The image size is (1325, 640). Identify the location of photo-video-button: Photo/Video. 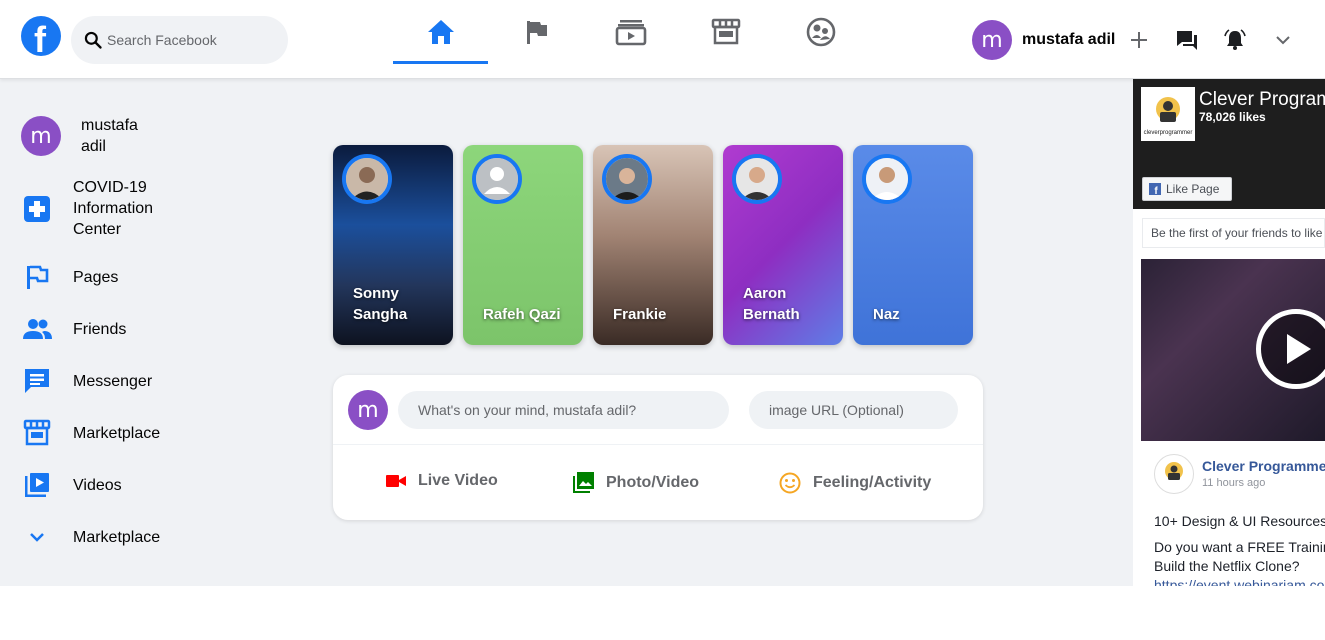
(636, 482).